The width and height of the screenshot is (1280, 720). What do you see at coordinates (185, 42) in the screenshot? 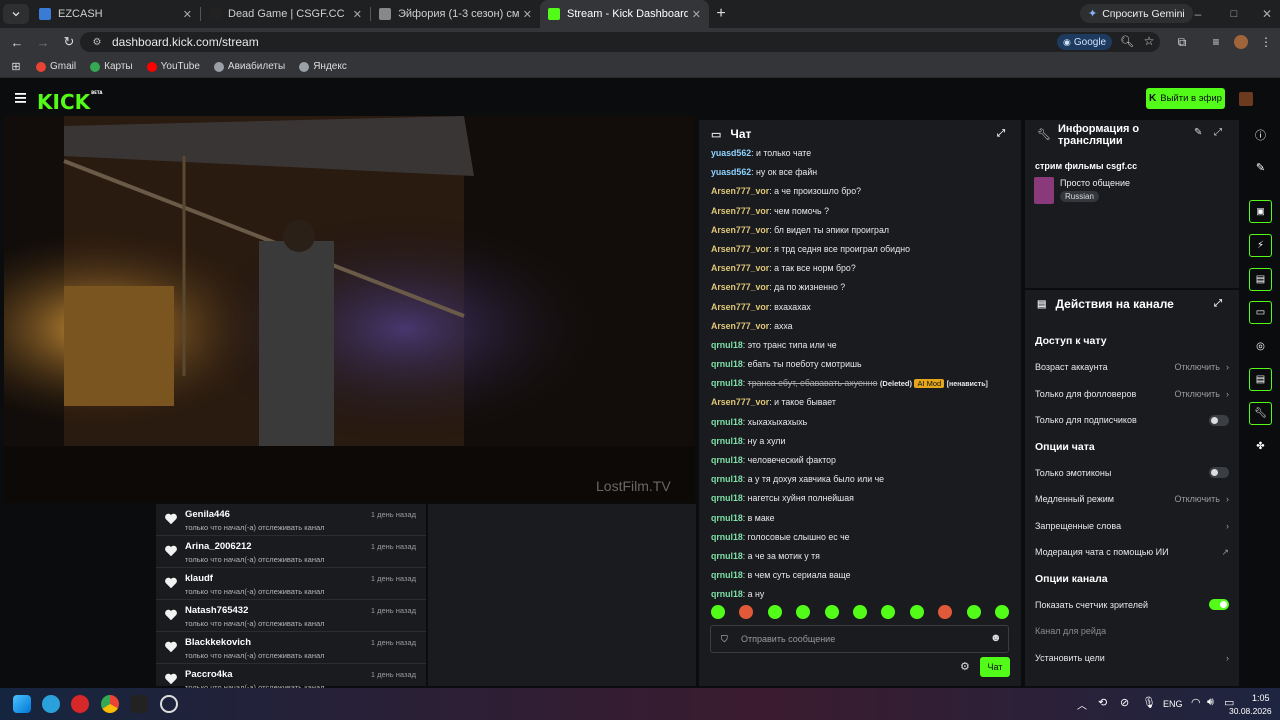
I see `url-text: dashboard.kick.com/stream` at bounding box center [185, 42].